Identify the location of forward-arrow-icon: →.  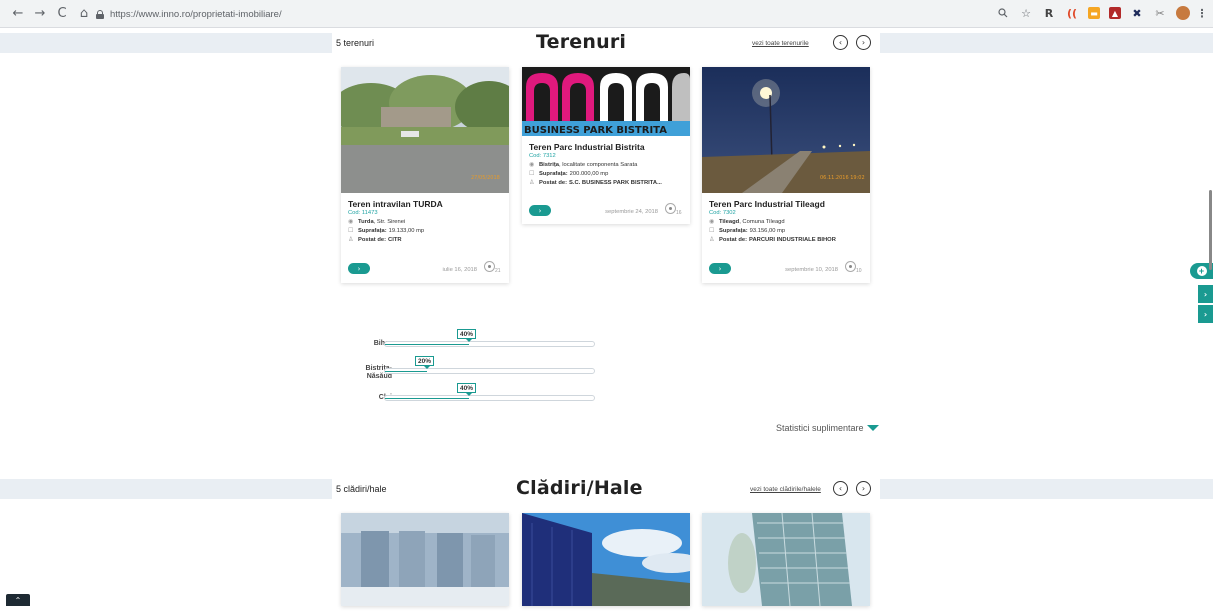
(40, 14).